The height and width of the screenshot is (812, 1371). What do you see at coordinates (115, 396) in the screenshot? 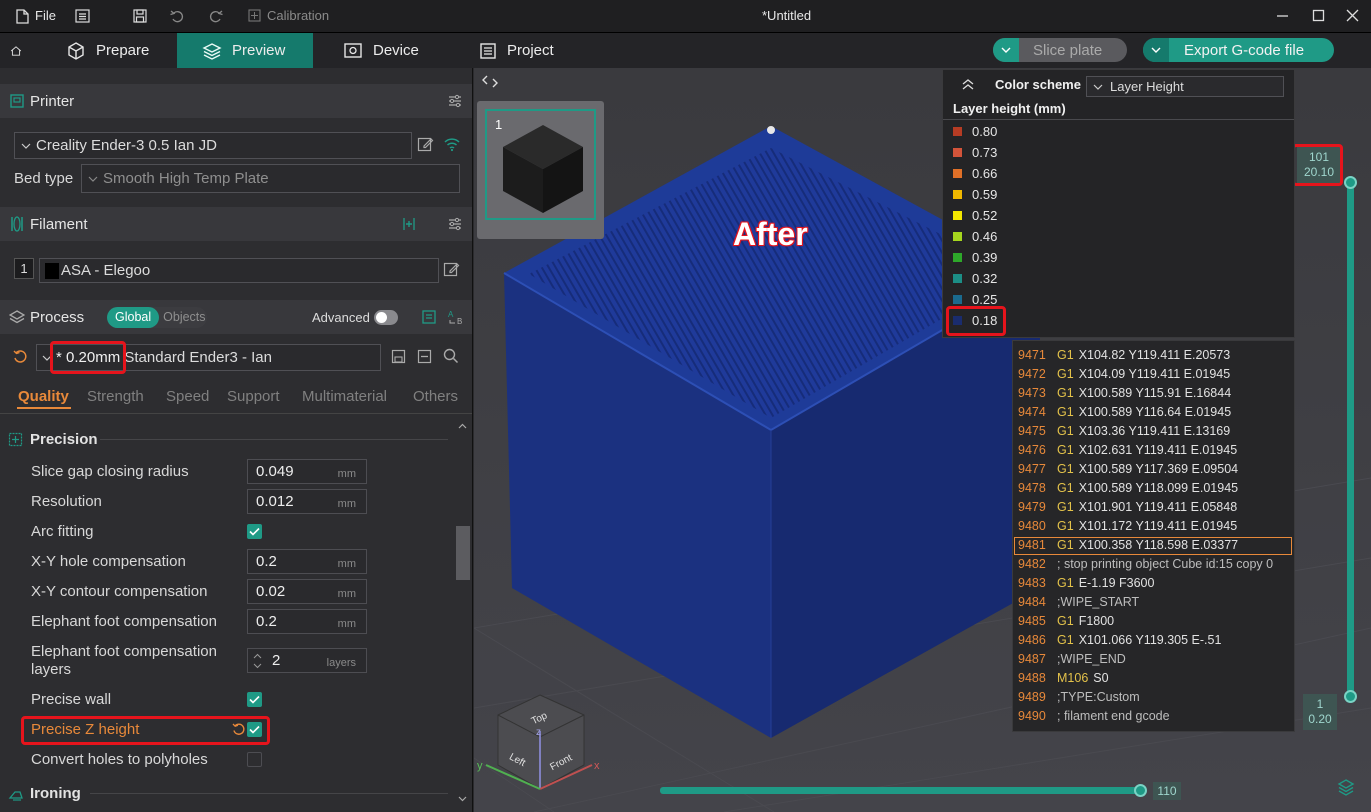
I see `subtab-strength: Strength` at bounding box center [115, 396].